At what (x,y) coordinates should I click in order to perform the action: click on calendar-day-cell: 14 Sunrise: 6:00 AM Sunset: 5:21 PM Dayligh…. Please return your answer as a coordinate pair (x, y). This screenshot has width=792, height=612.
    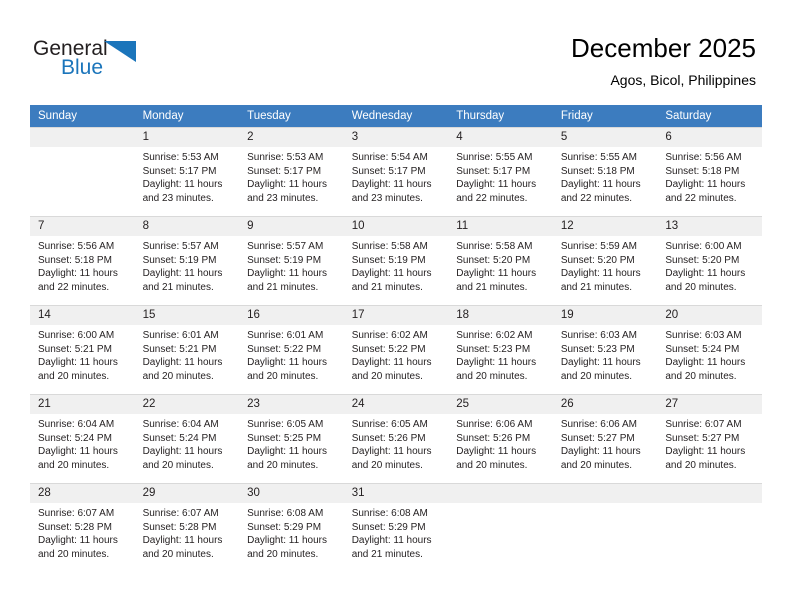
    Looking at the image, I should click on (82, 350).